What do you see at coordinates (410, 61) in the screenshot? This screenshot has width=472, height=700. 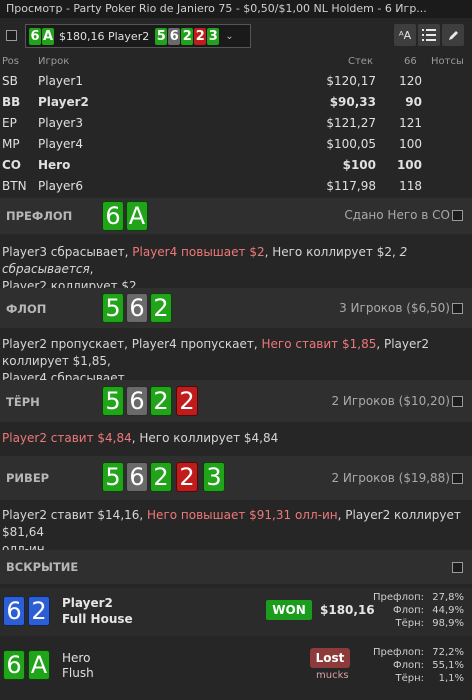 I see `col-header-hands: 66` at bounding box center [410, 61].